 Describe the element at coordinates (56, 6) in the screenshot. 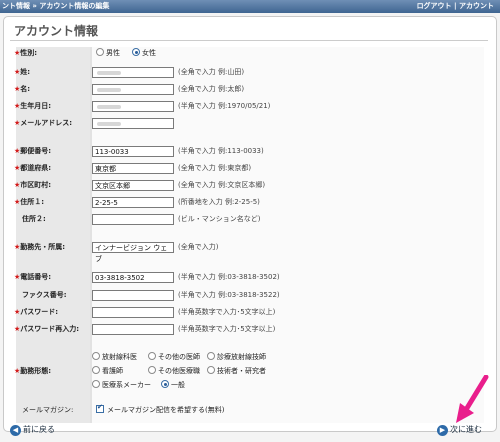

I see `breadcrumb: ント情報 » アカウント情報の編集` at that location.